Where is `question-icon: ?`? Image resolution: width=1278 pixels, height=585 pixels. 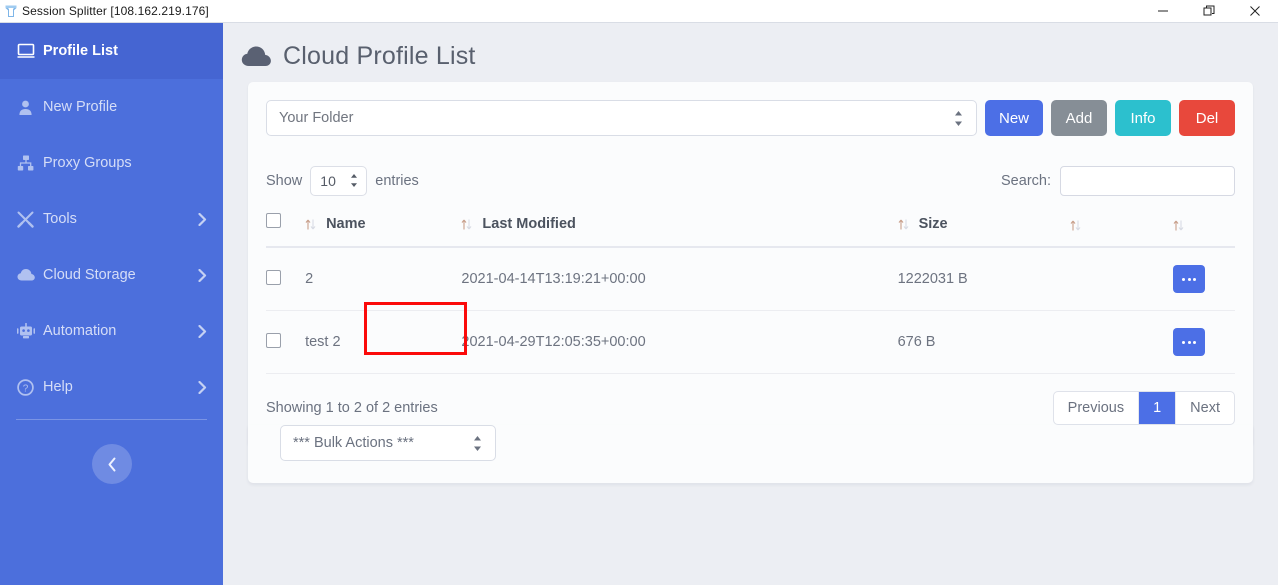 question-icon: ? is located at coordinates (30, 387).